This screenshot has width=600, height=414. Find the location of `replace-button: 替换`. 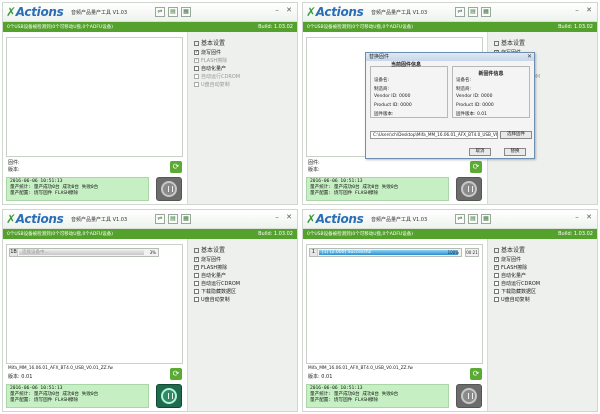

replace-button: 替换 is located at coordinates (515, 152).